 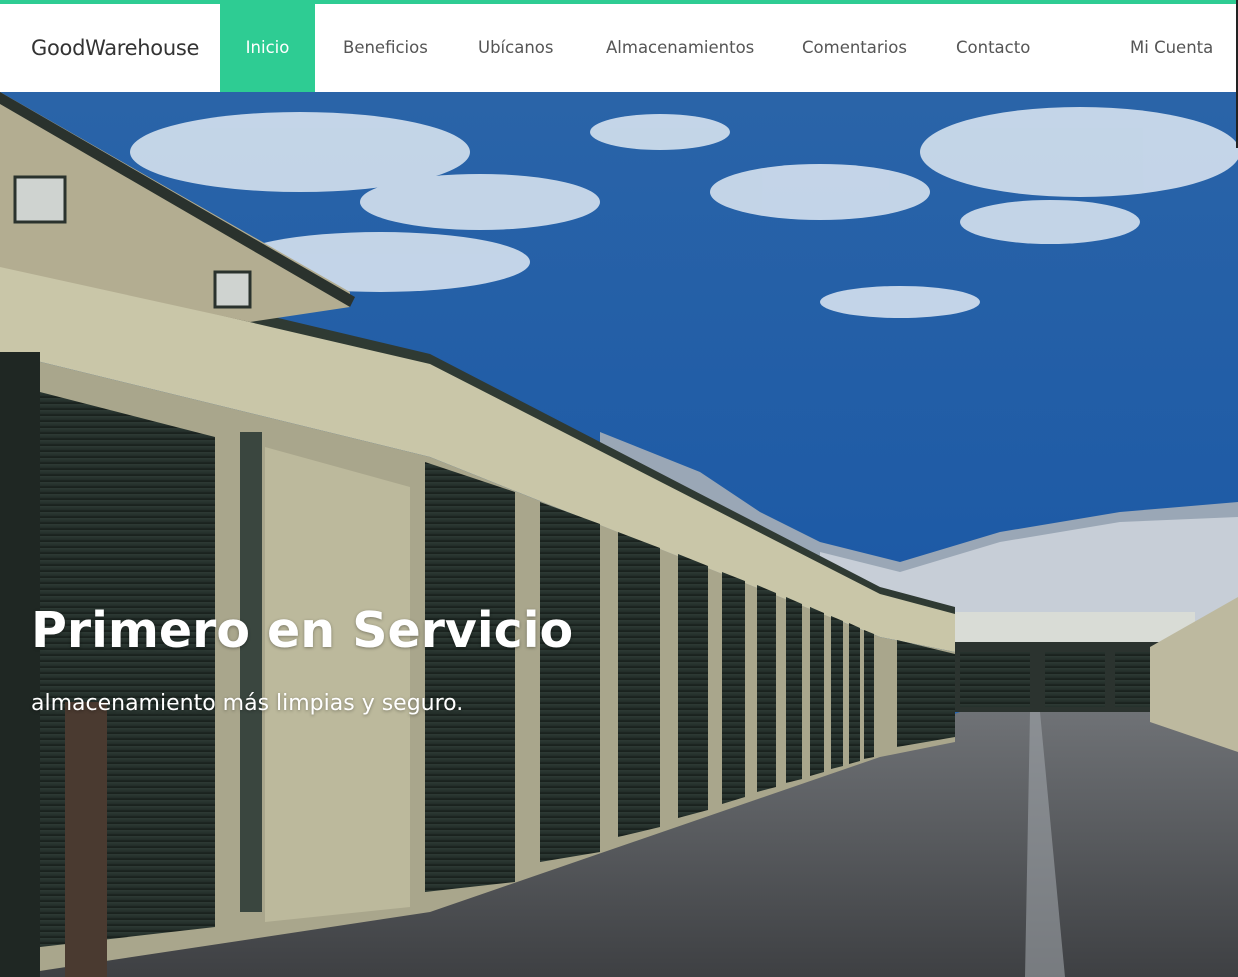 I want to click on nav-item-inicio: Inicio, so click(x=267, y=48).